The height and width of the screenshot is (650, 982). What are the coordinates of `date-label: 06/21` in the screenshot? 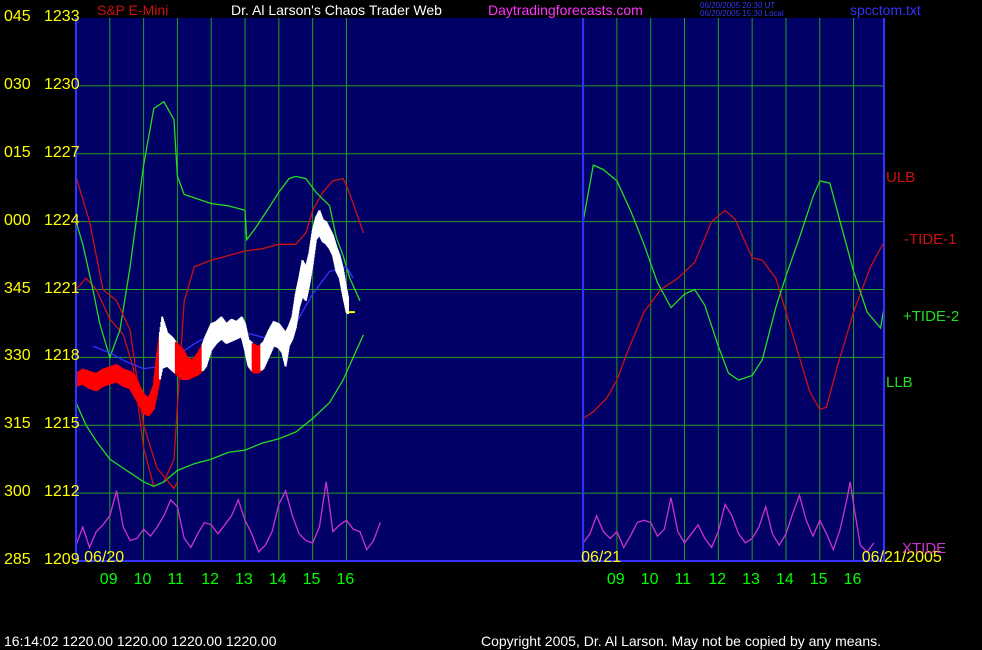 It's located at (601, 557).